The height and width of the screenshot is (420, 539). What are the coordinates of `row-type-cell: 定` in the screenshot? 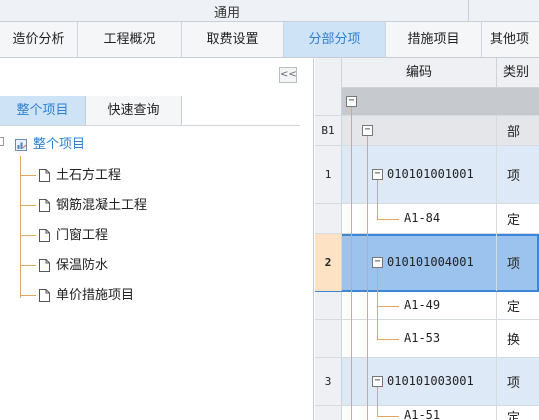 It's located at (514, 415).